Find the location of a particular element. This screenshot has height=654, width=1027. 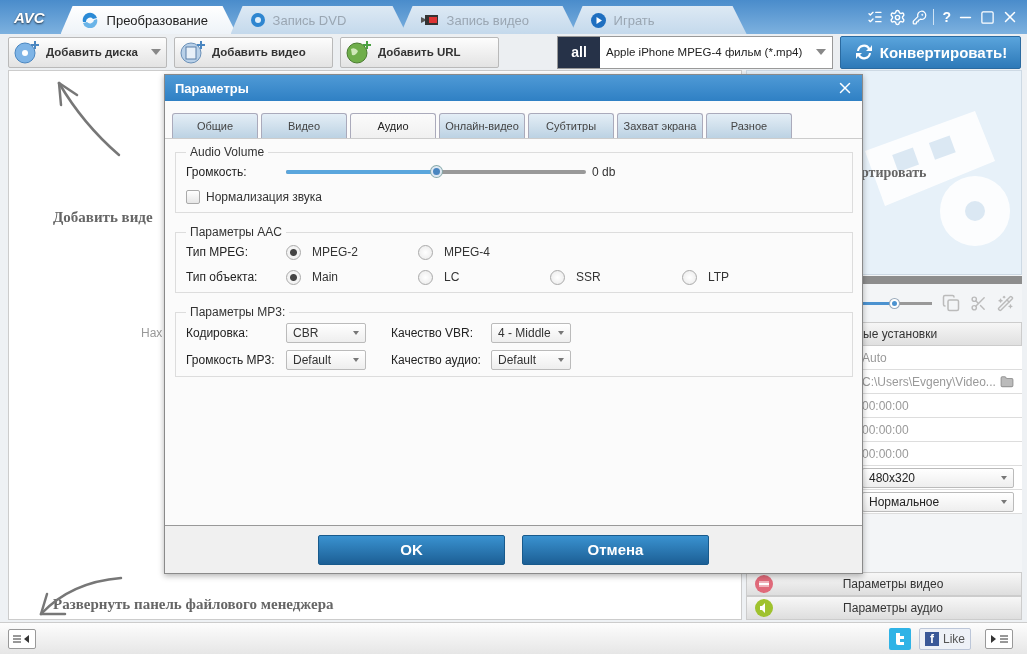

playlist-button is located at coordinates (999, 638).